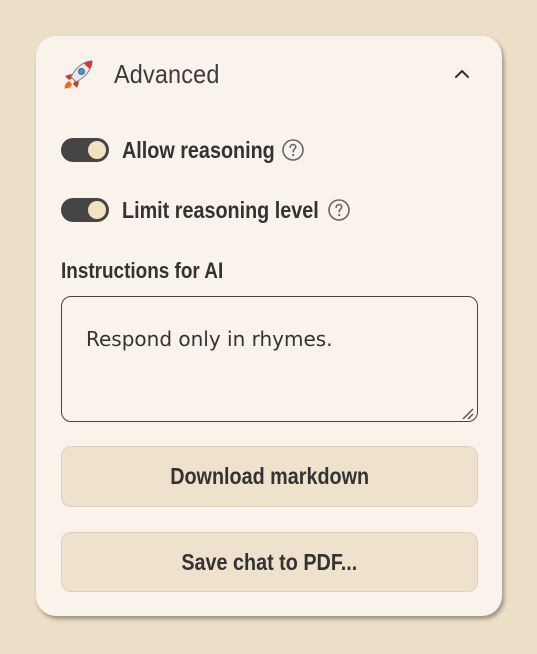 The width and height of the screenshot is (537, 654). Describe the element at coordinates (467, 413) in the screenshot. I see `resize-handle-icon` at that location.